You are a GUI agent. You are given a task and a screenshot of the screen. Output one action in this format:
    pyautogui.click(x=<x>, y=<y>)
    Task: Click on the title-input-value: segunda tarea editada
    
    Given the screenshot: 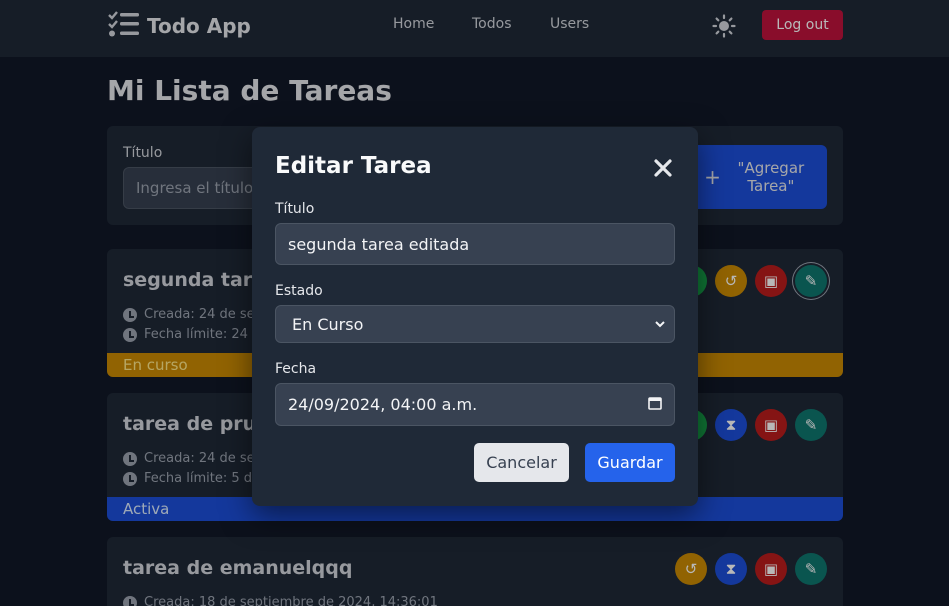 What is the action you would take?
    pyautogui.click(x=379, y=244)
    